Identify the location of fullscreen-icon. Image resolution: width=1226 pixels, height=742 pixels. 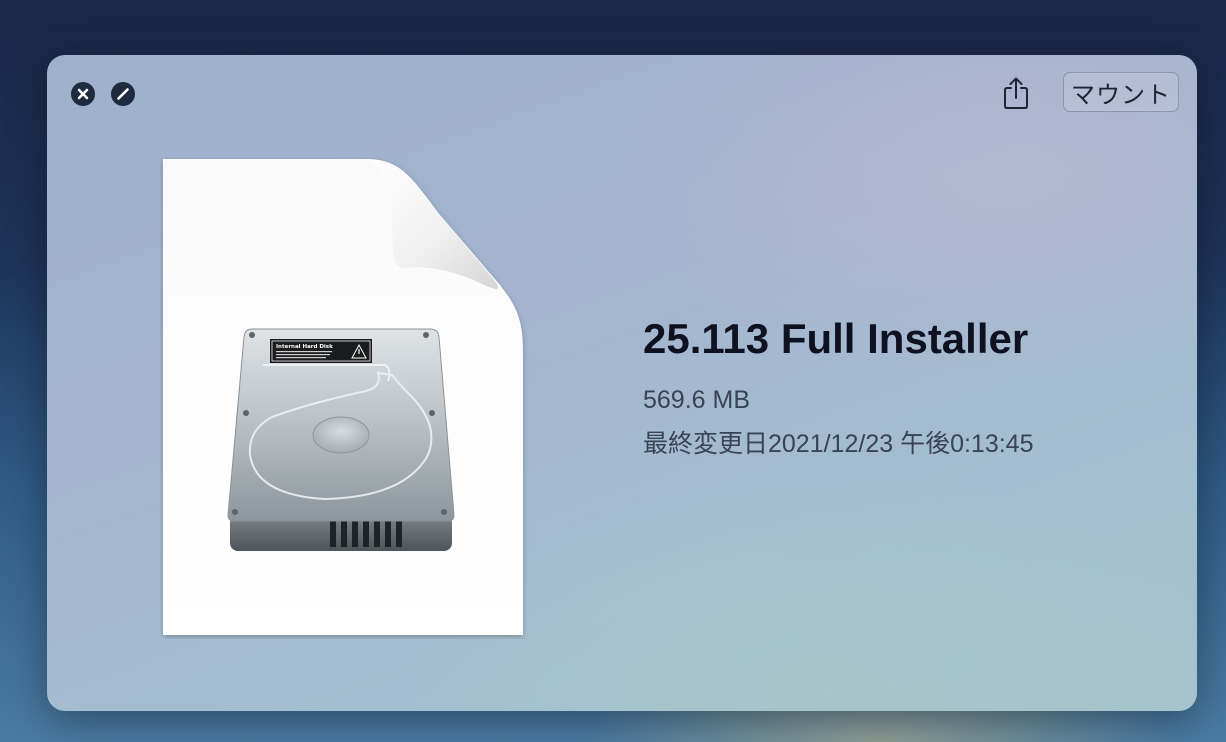
(123, 94).